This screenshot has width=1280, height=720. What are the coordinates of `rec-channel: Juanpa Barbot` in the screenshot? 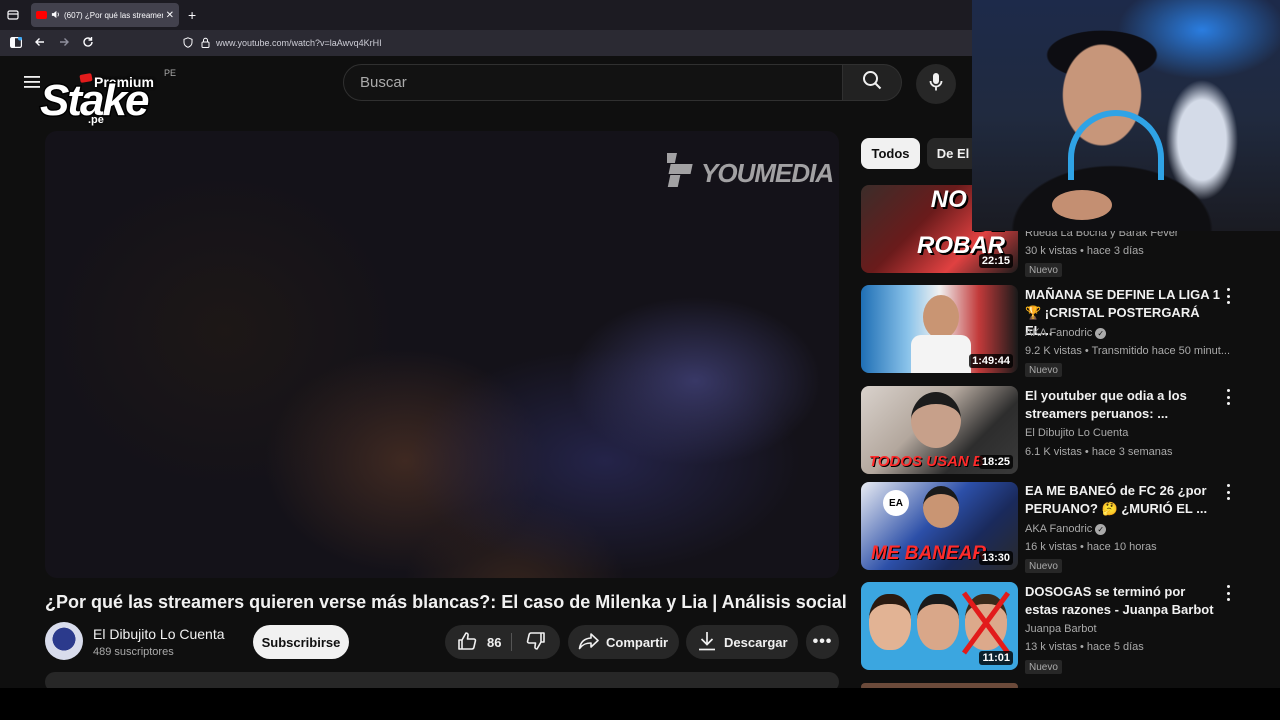 It's located at (1061, 629).